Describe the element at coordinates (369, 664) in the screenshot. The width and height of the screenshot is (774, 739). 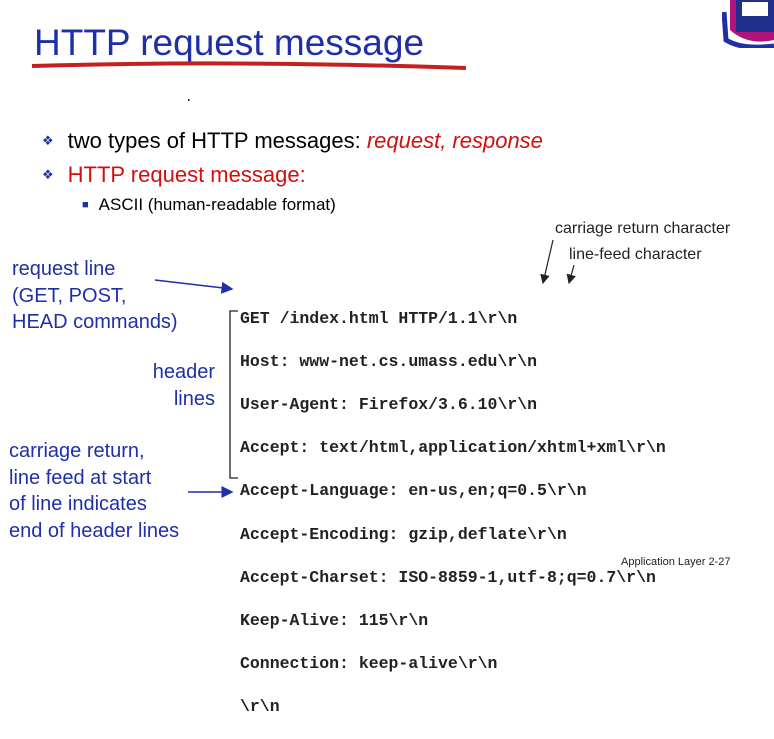
I see `header-line: Connection: keep-alive\r\n` at that location.